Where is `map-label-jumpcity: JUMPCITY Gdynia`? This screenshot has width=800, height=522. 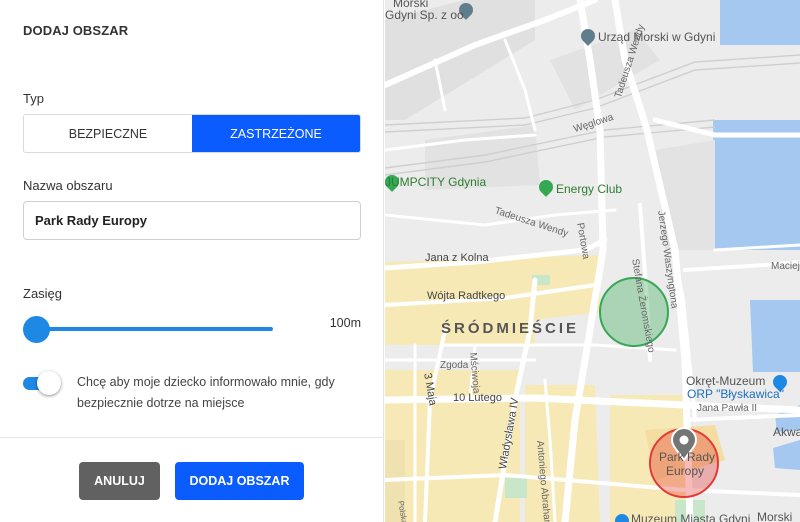
map-label-jumpcity: JUMPCITY Gdynia is located at coordinates (436, 182).